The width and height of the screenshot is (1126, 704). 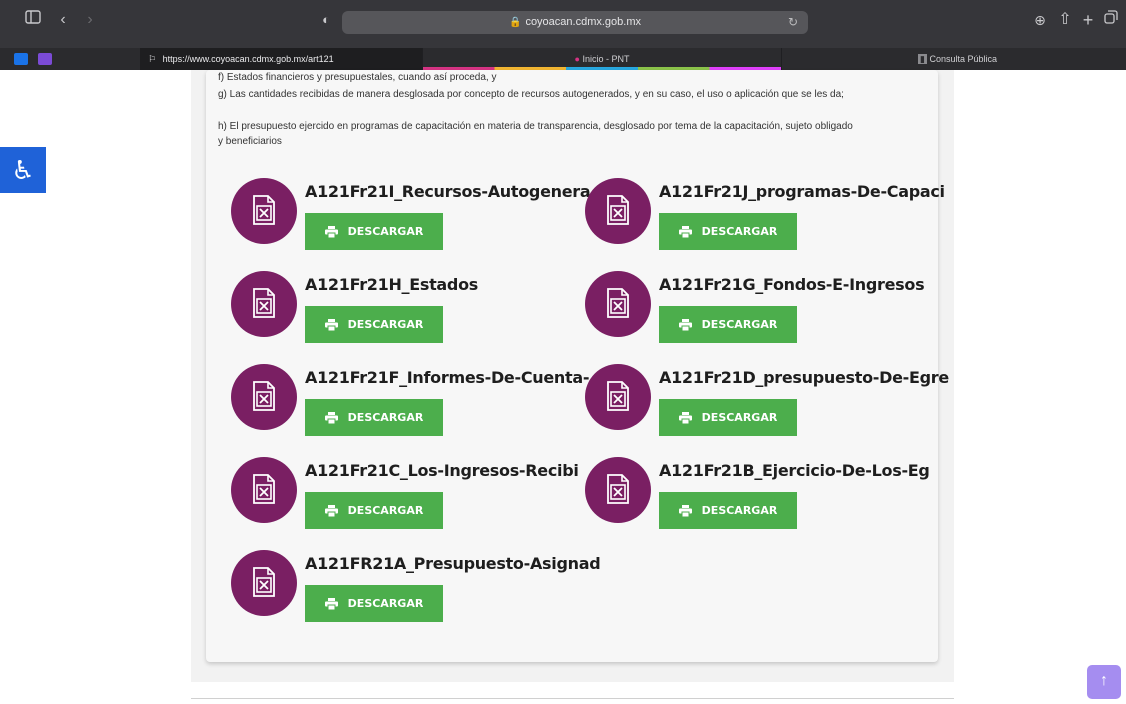 What do you see at coordinates (794, 470) in the screenshot?
I see `file-title: A121Fr21B_Ejercicio-De-Los-Eg` at bounding box center [794, 470].